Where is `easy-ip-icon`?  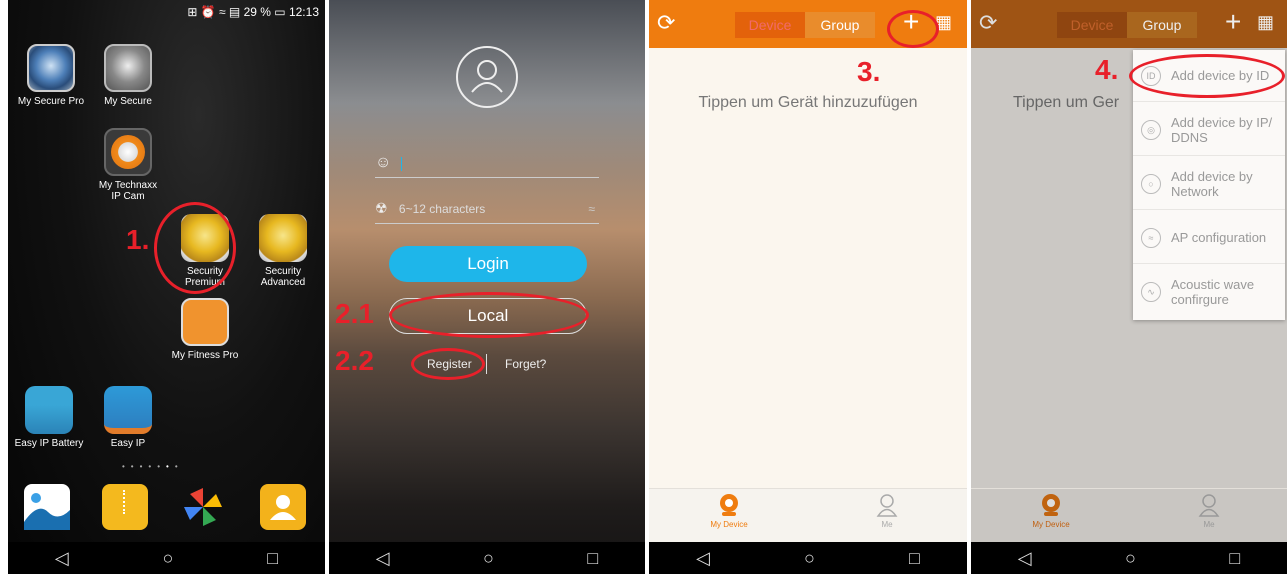
easy-ip-icon is located at coordinates (128, 410).